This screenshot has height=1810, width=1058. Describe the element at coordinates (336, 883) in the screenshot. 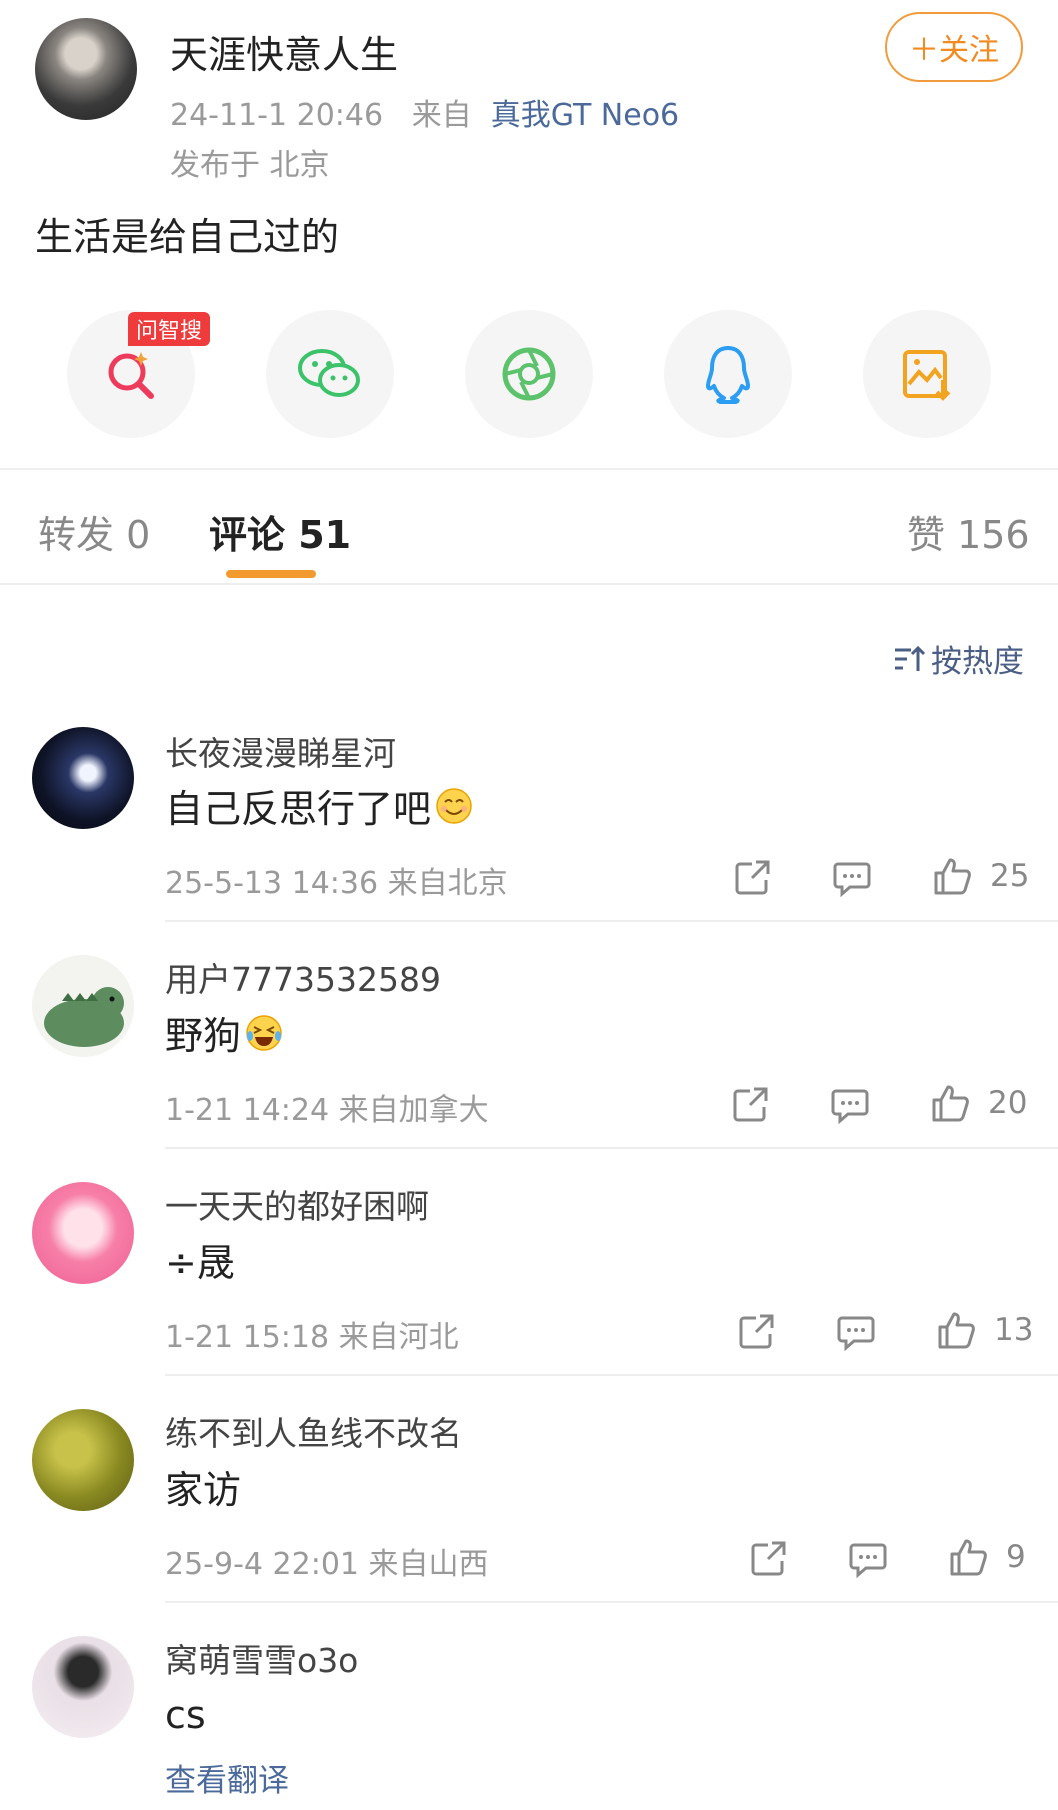

I see `comment-meta: 25-5-13 14:36 来自北京` at that location.